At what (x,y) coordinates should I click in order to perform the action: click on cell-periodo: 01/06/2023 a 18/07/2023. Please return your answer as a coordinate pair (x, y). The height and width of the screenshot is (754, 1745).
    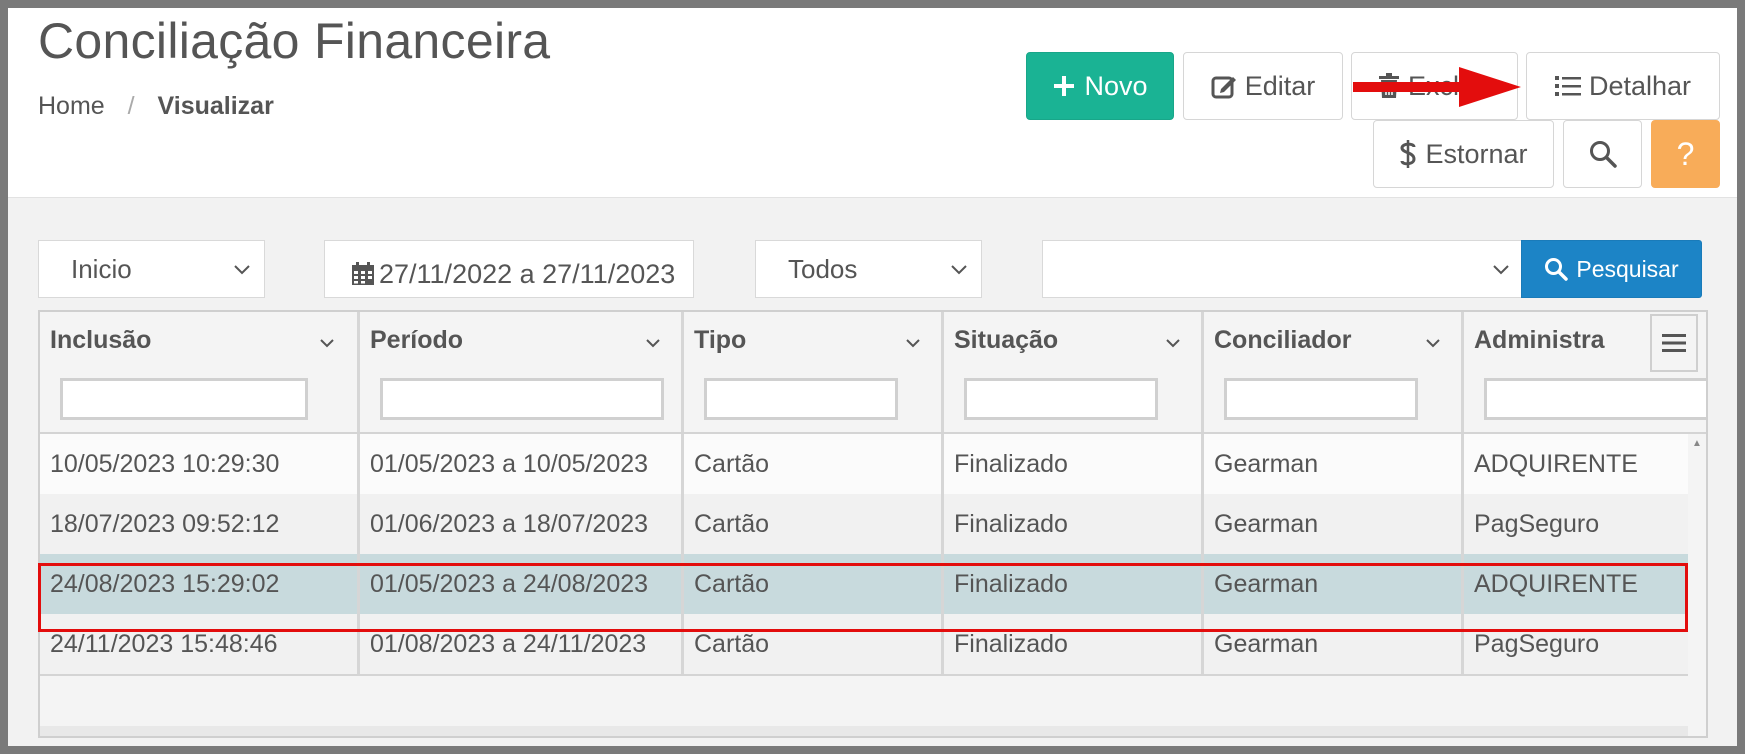
    Looking at the image, I should click on (522, 524).